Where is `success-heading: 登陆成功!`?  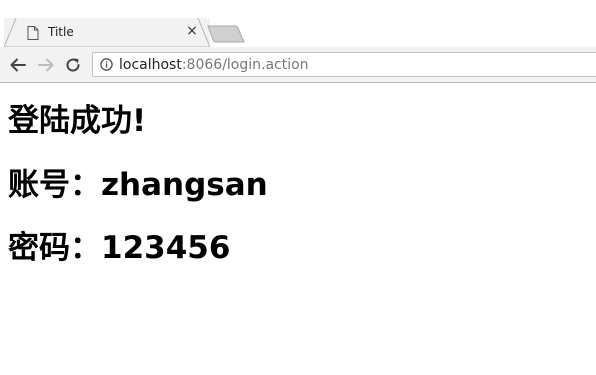
success-heading: 登陆成功! is located at coordinates (77, 121).